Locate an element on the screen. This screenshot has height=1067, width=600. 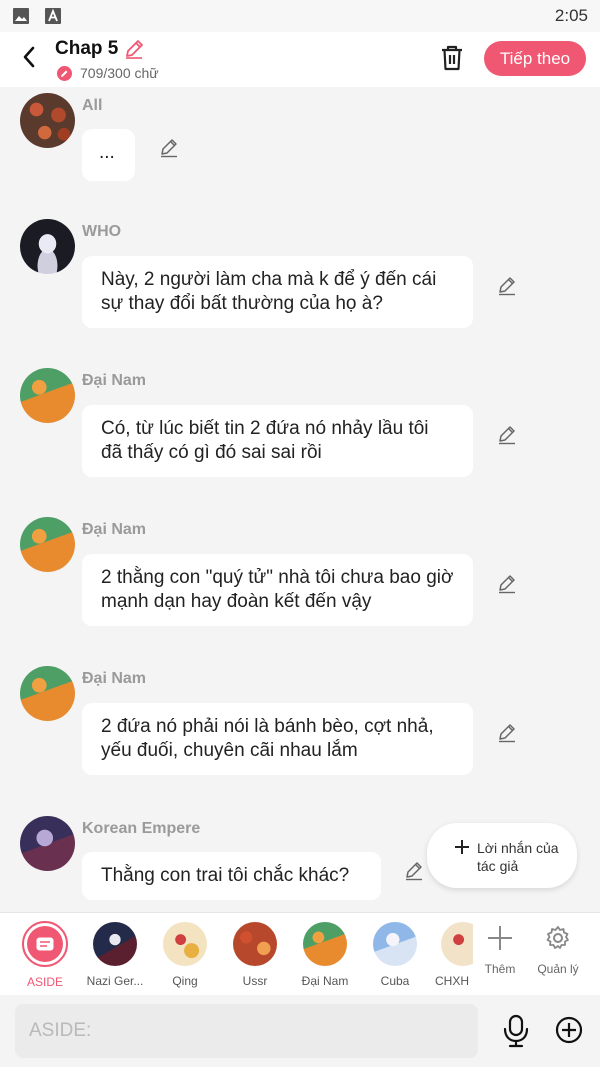
clock: 2:05 is located at coordinates (571, 15).